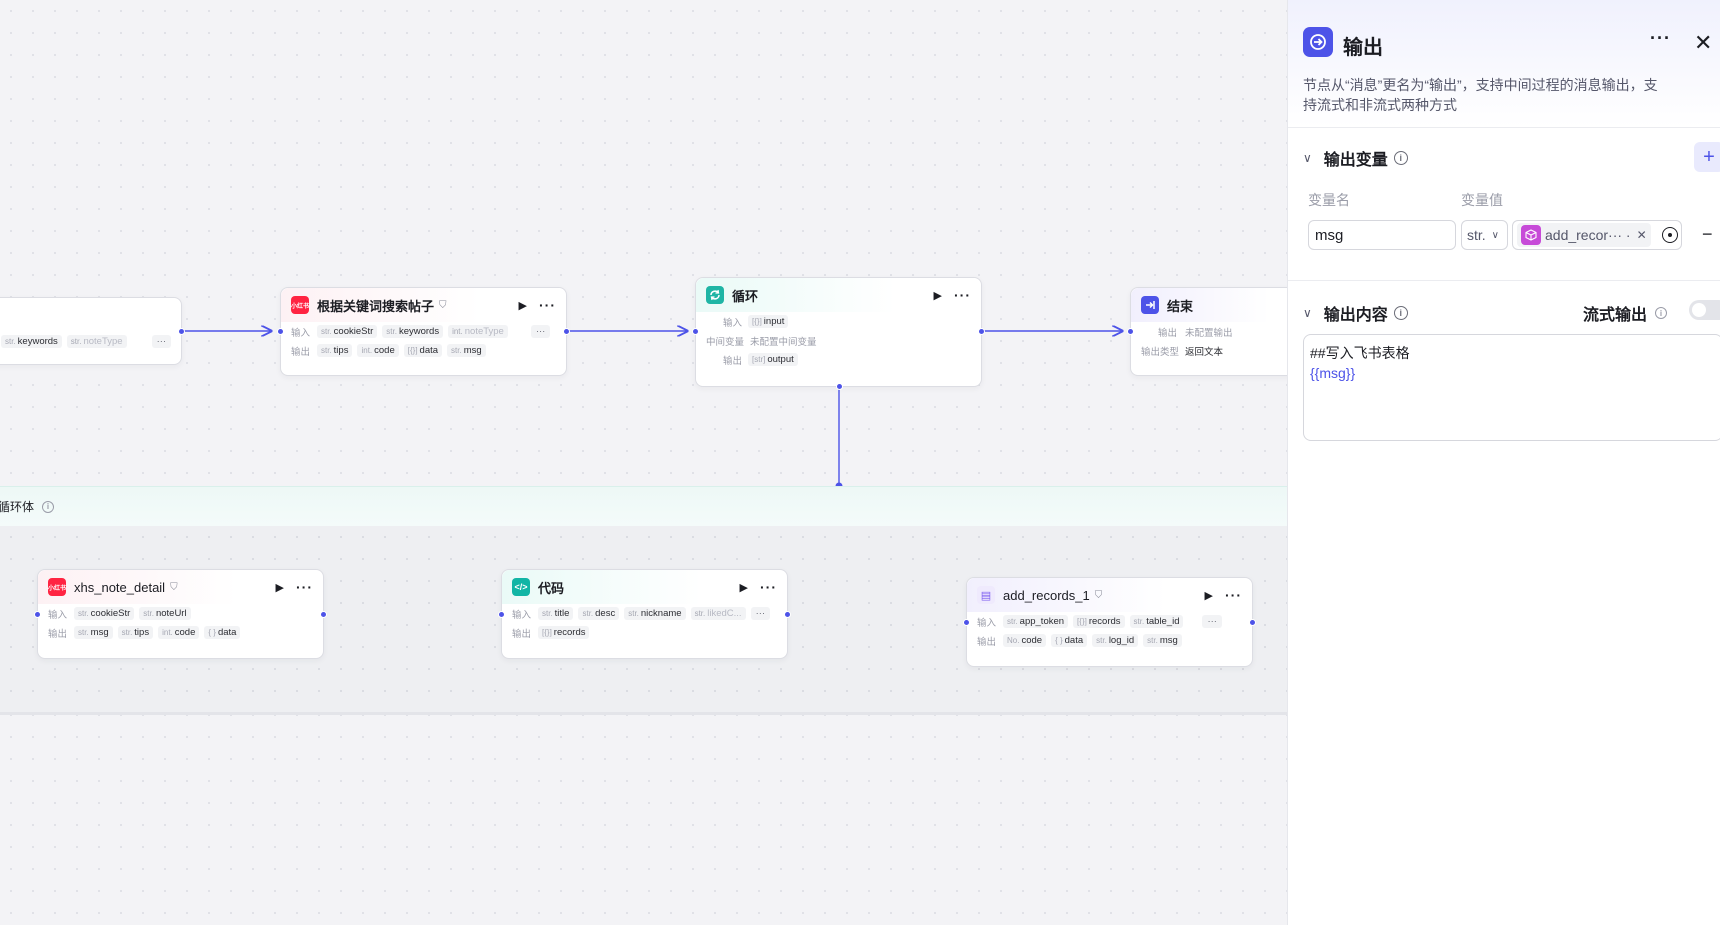  I want to click on stream-output-toggle, so click(1704, 310).